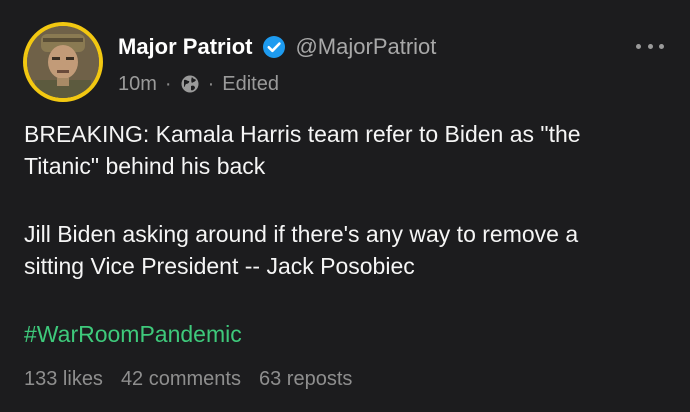 This screenshot has height=412, width=690. Describe the element at coordinates (185, 47) in the screenshot. I see `author-display-name: Major Patriot` at that location.